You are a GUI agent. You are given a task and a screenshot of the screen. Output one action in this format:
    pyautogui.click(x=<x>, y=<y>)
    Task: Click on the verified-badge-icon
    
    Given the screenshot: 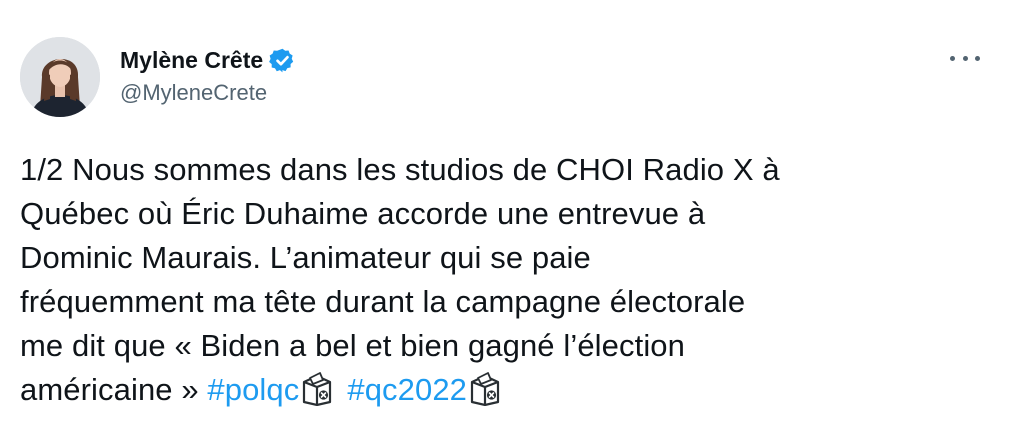 What is the action you would take?
    pyautogui.click(x=282, y=60)
    